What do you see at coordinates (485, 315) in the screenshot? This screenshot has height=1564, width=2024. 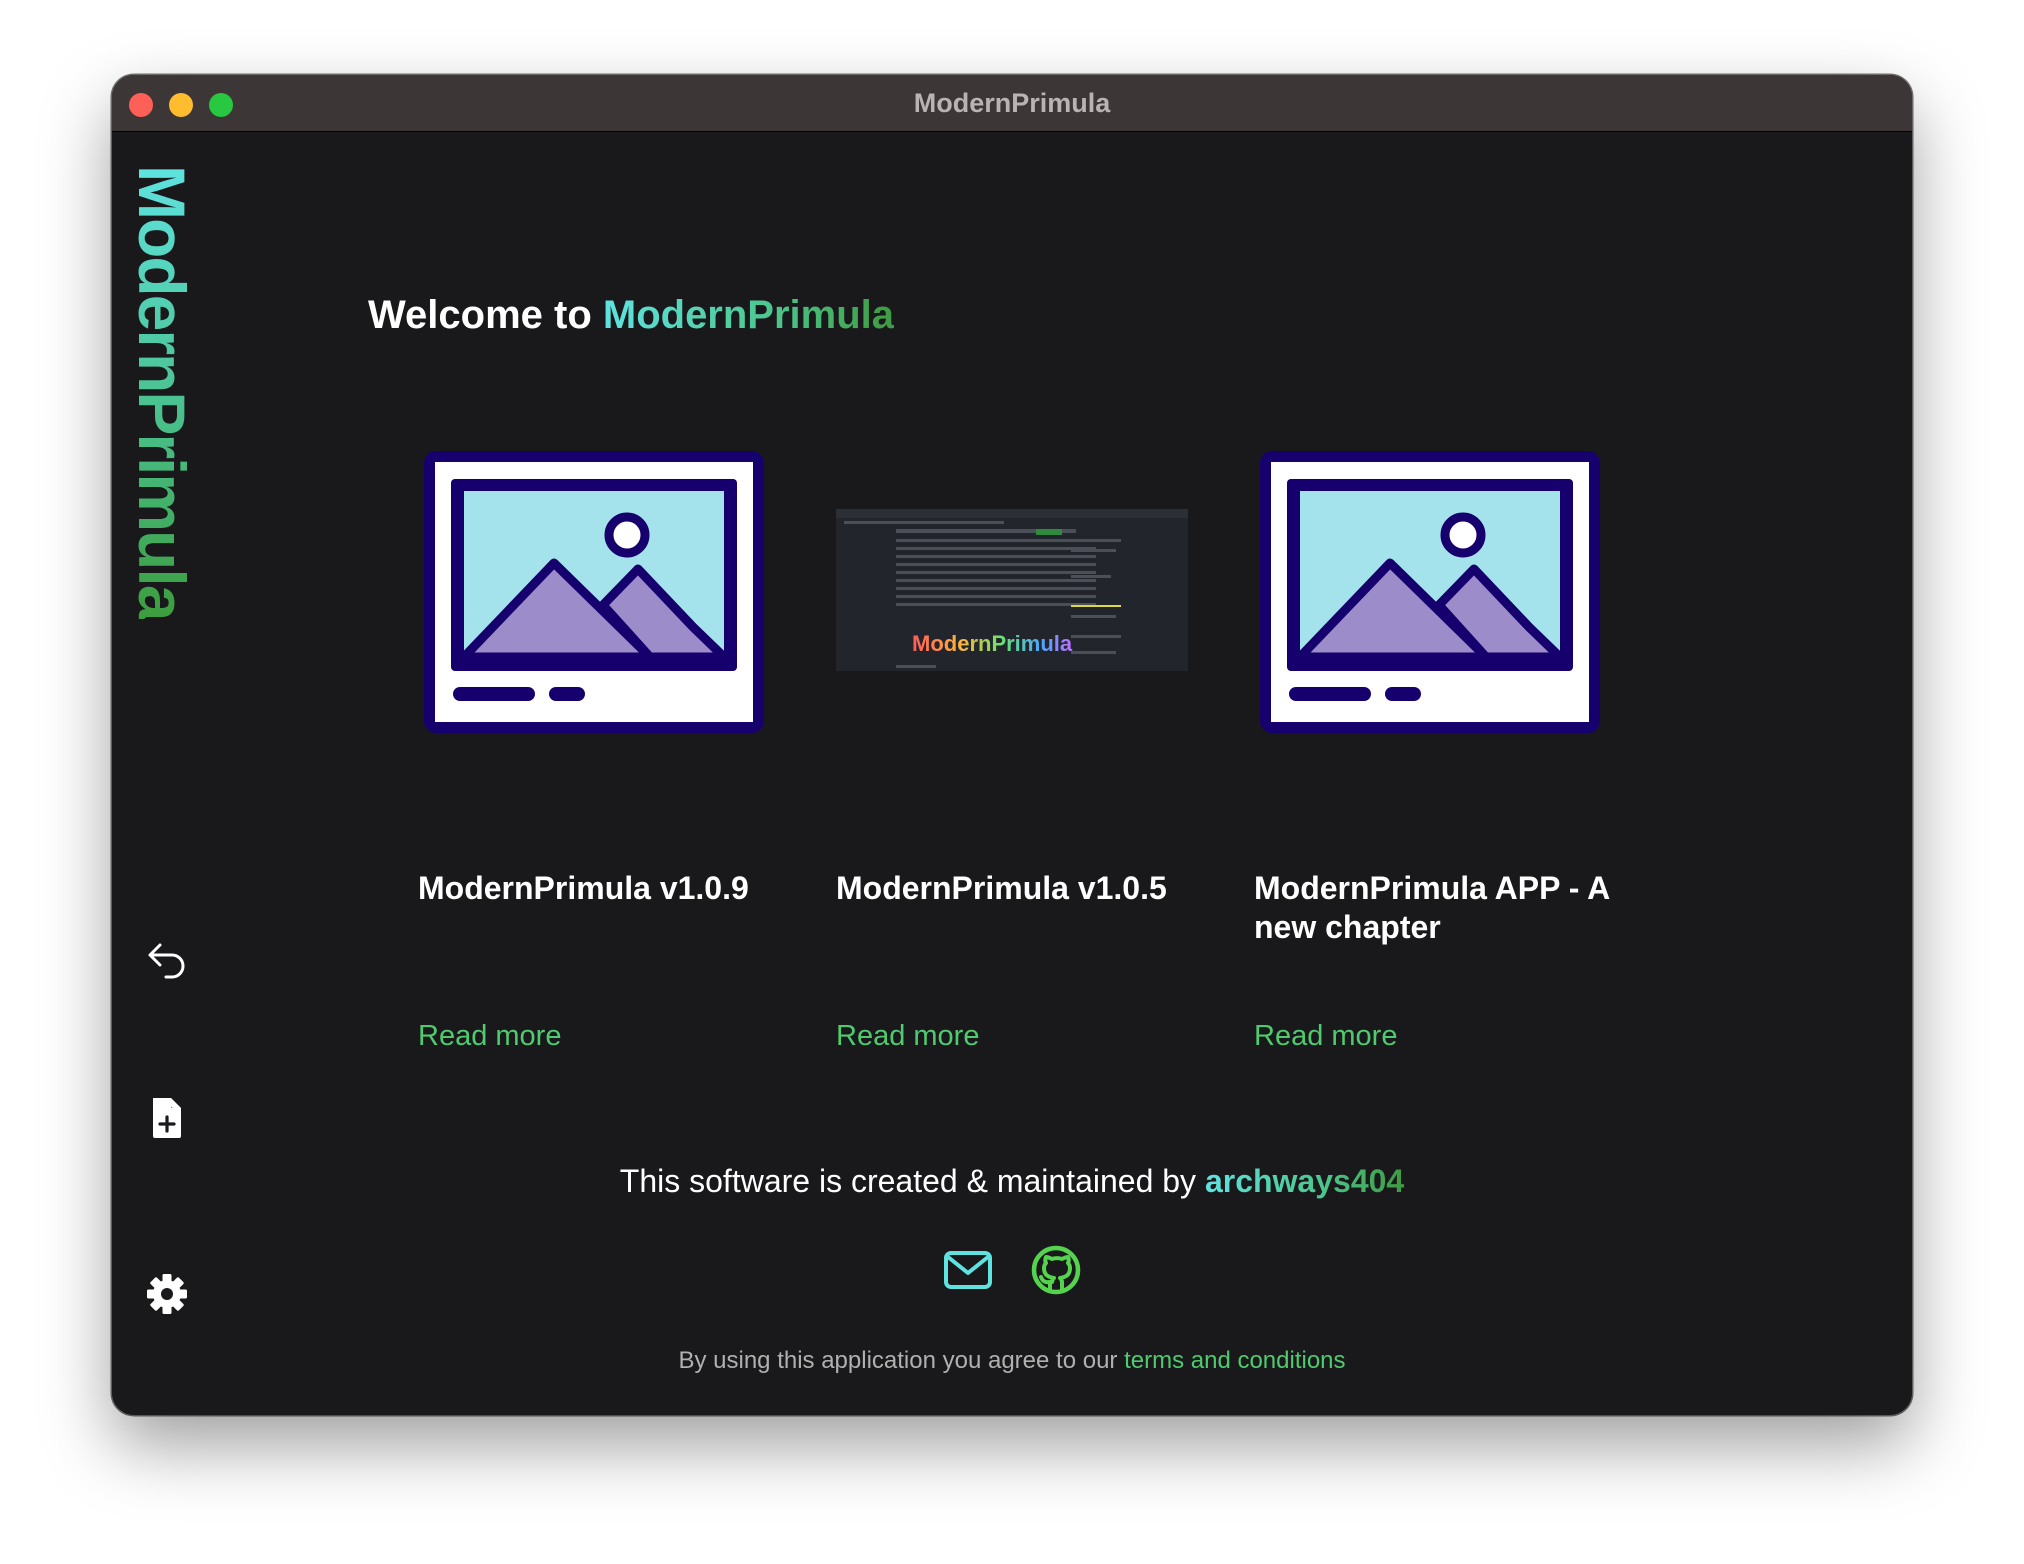 I see `welcome-prefix: Welcome to` at bounding box center [485, 315].